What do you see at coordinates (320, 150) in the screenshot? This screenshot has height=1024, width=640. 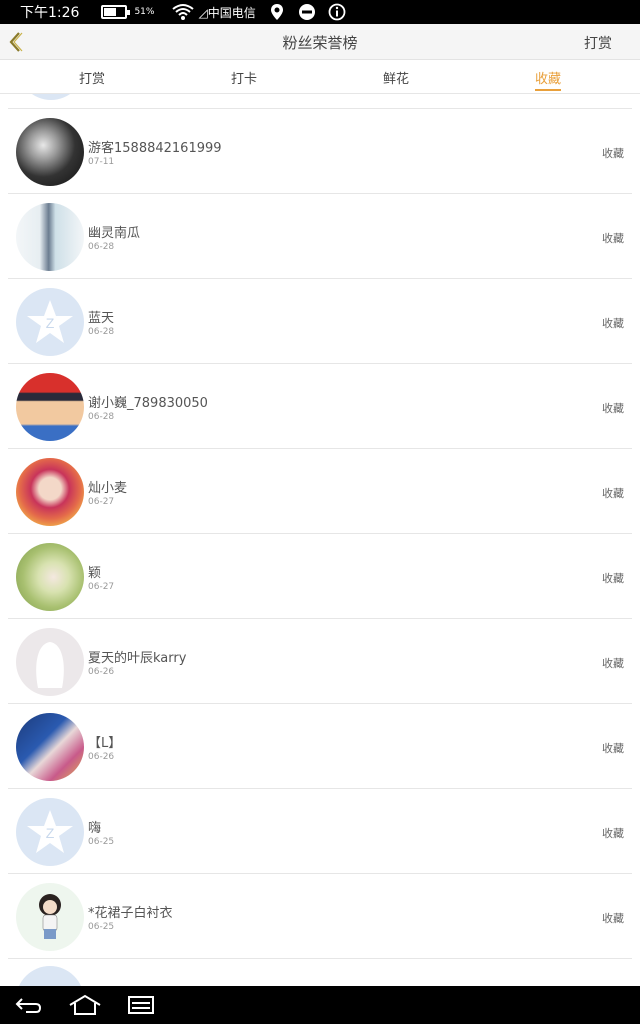 I see `list-item: 游客1588842161999 07-11 收藏` at bounding box center [320, 150].